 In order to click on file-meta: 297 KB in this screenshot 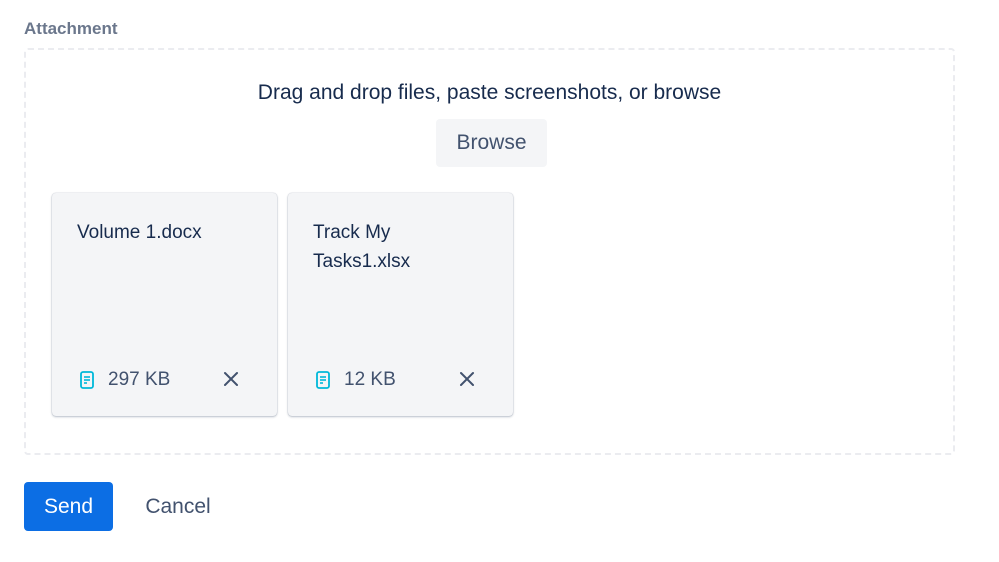, I will do `click(125, 380)`.